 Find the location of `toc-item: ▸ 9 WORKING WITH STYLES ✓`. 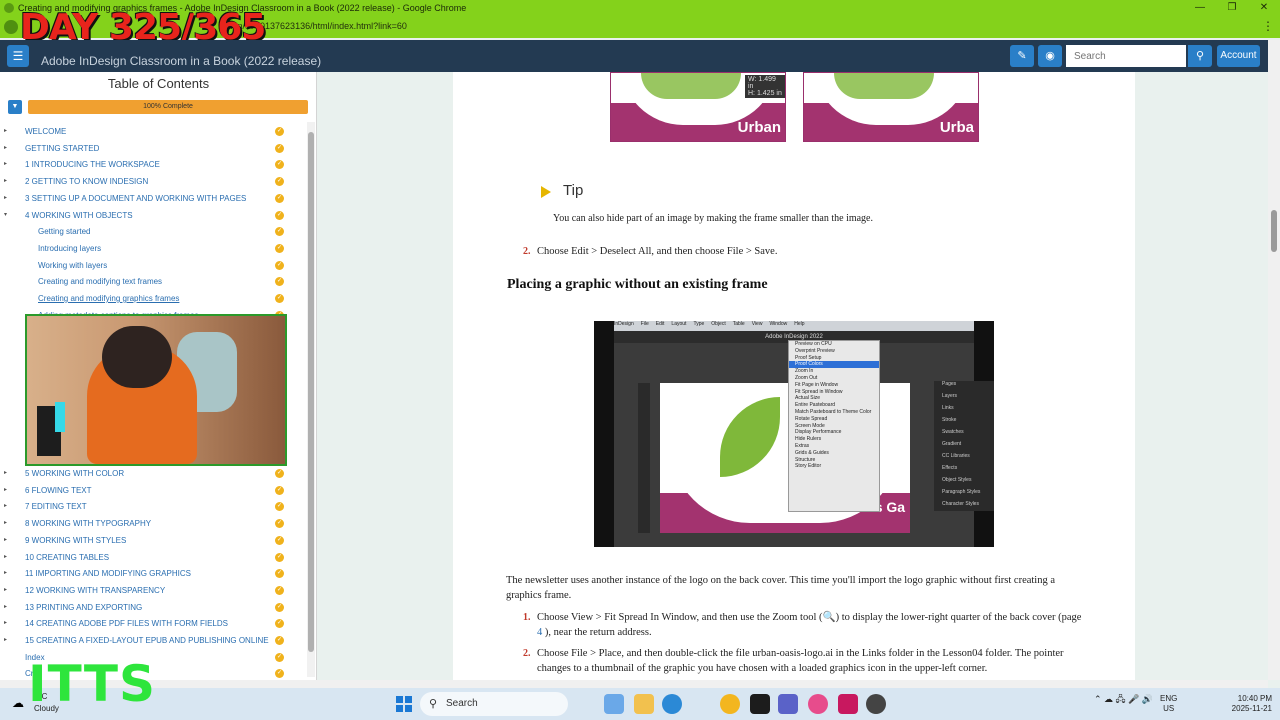

toc-item: ▸ 9 WORKING WITH STYLES ✓ is located at coordinates (150, 541).